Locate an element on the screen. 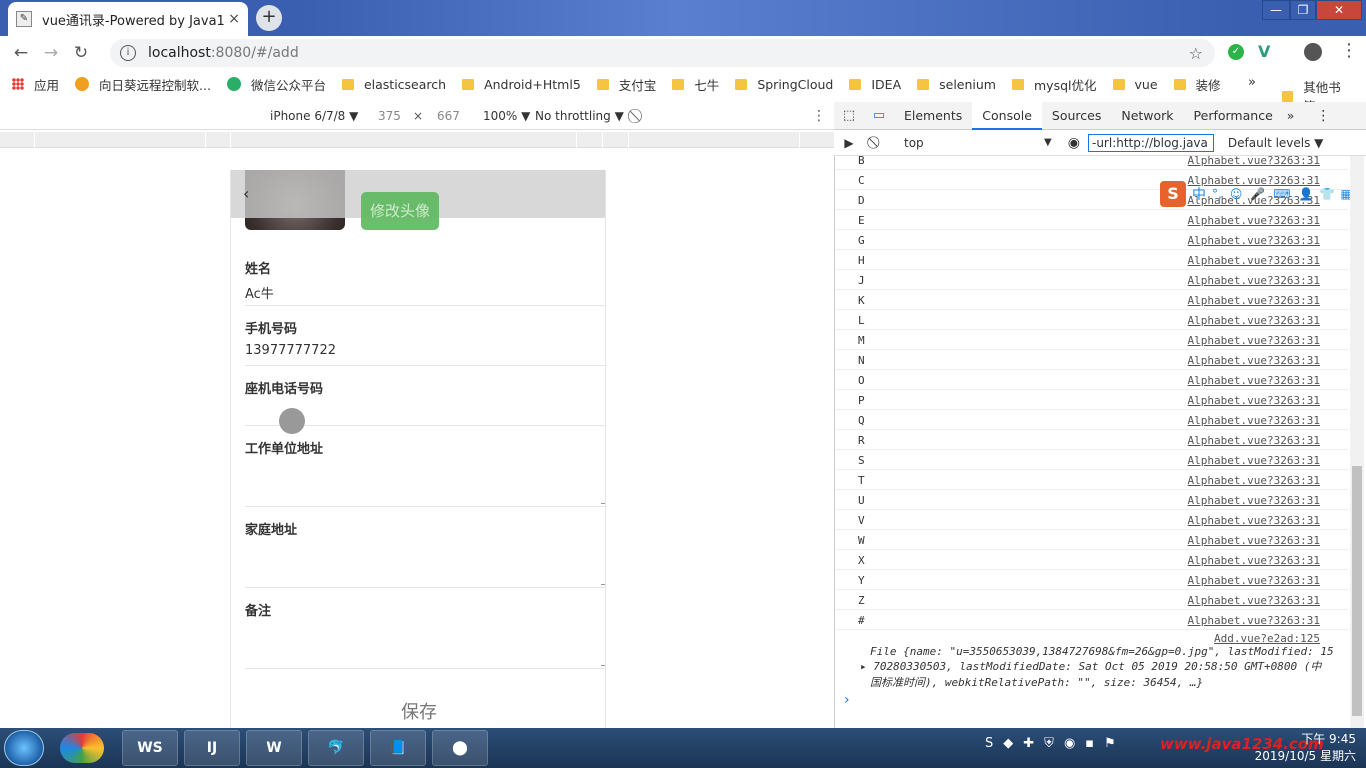  site-info-icon: i is located at coordinates (128, 53).